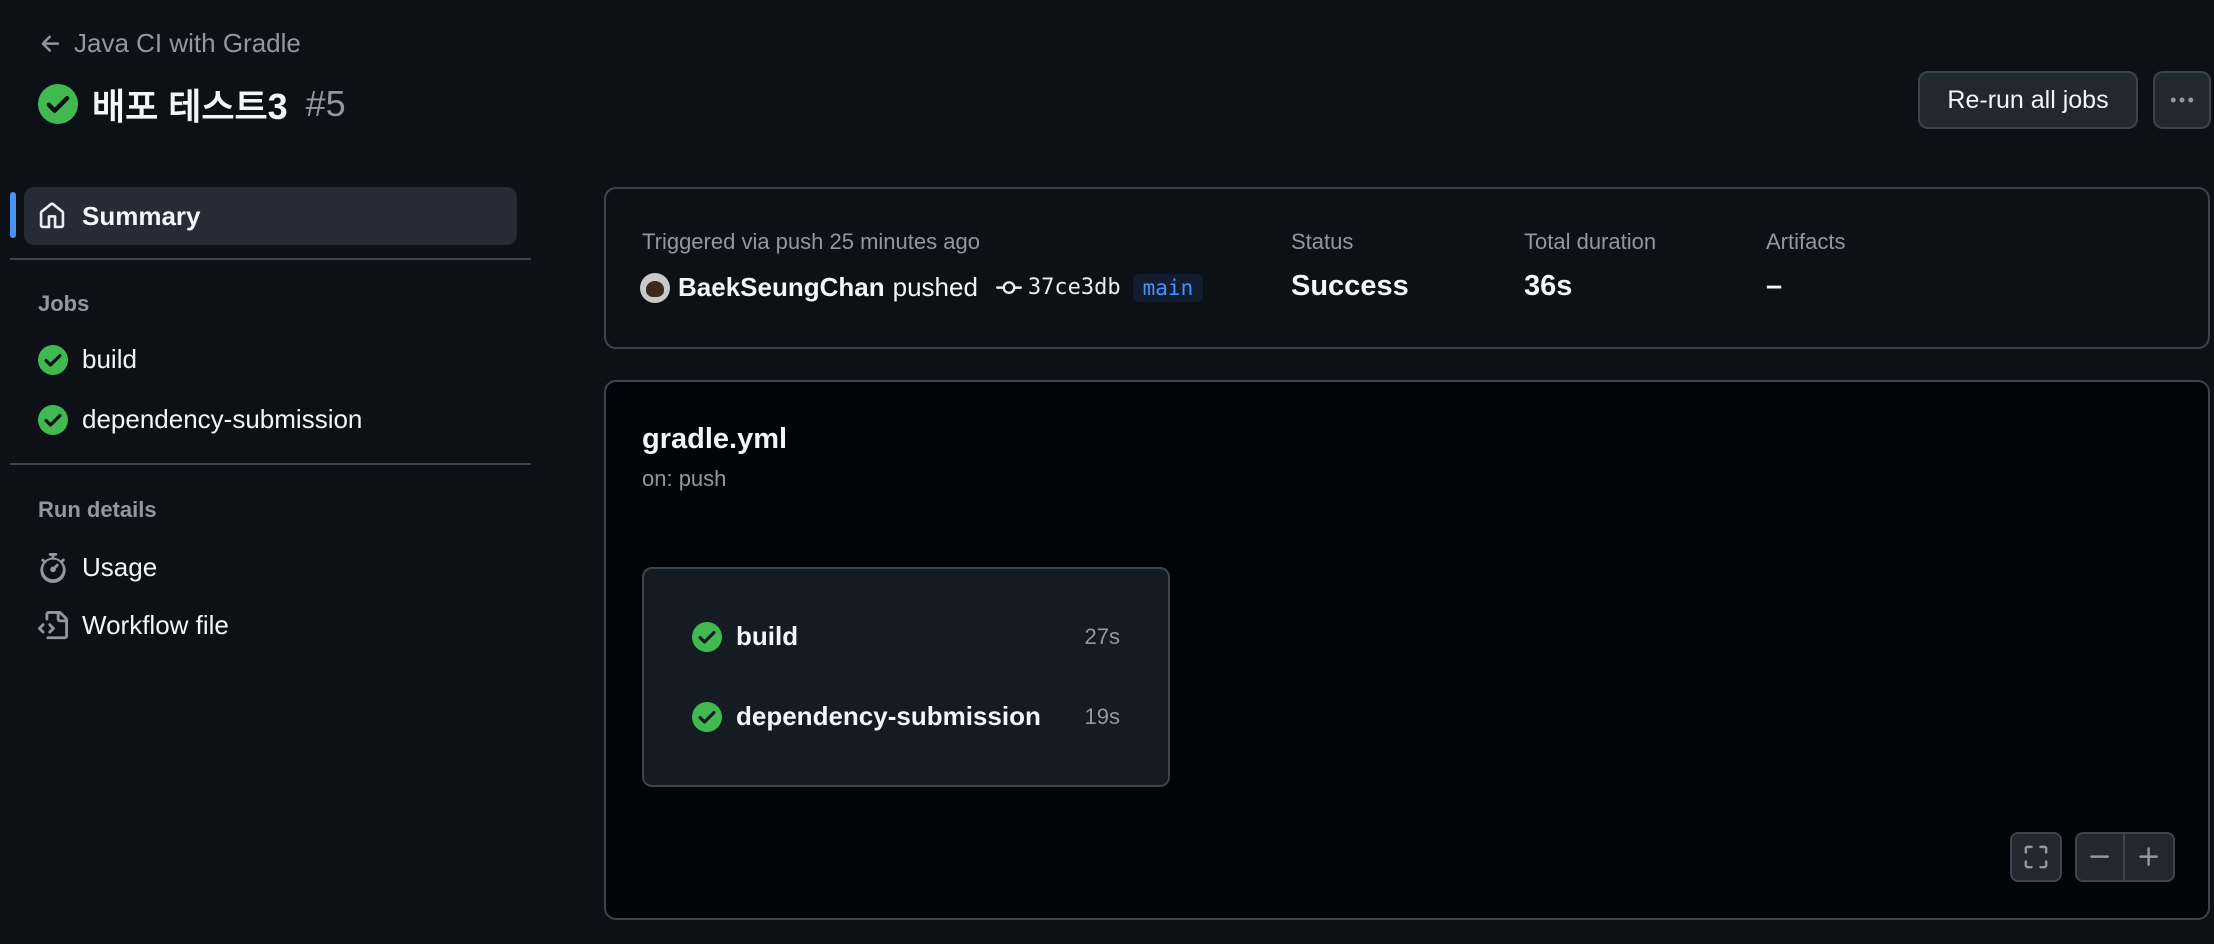  What do you see at coordinates (888, 716) in the screenshot?
I see `job-name: dependency-submission` at bounding box center [888, 716].